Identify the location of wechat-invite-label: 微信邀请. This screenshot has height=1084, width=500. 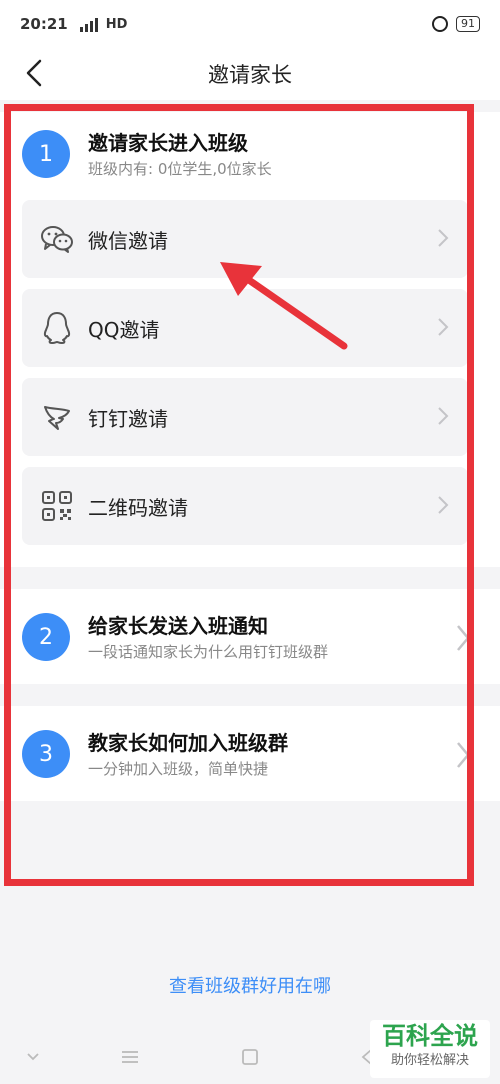
(128, 240).